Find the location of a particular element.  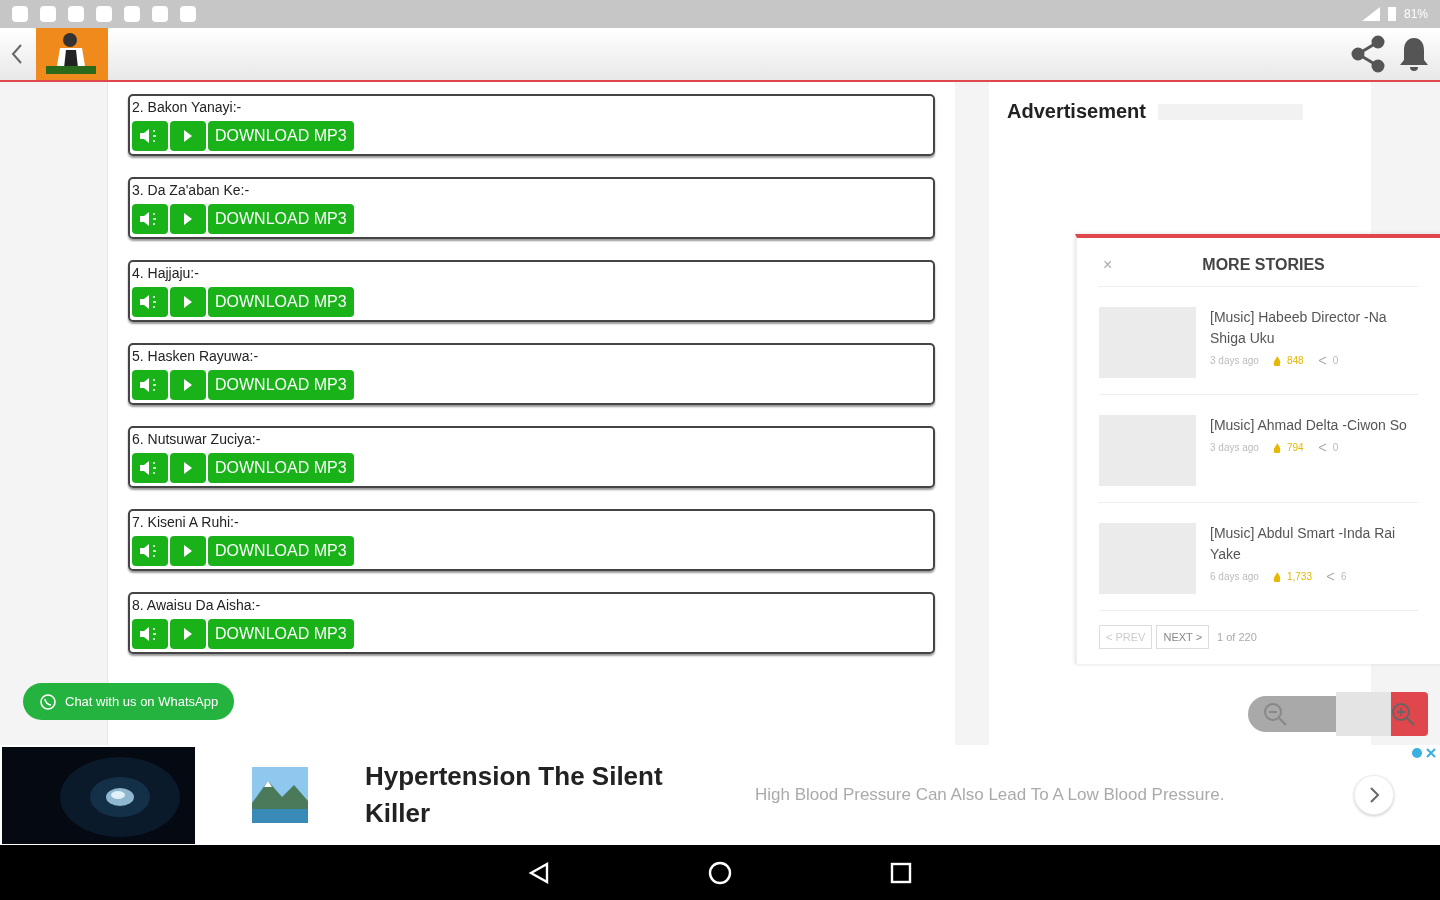

song-title: 4. Hajjaju:- is located at coordinates (166, 274).